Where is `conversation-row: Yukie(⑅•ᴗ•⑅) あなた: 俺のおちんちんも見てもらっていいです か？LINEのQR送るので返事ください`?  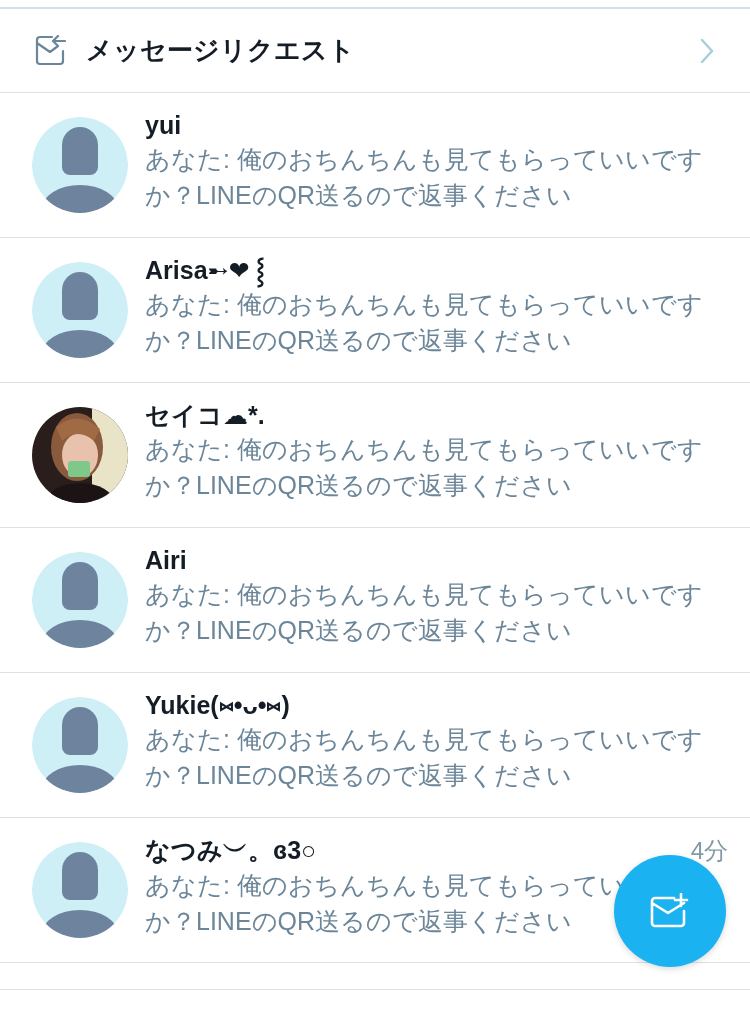 conversation-row: Yukie(⑅•ᴗ•⑅) あなた: 俺のおちんちんも見てもらっていいです か？LINEのQR送るので返事ください is located at coordinates (375, 745).